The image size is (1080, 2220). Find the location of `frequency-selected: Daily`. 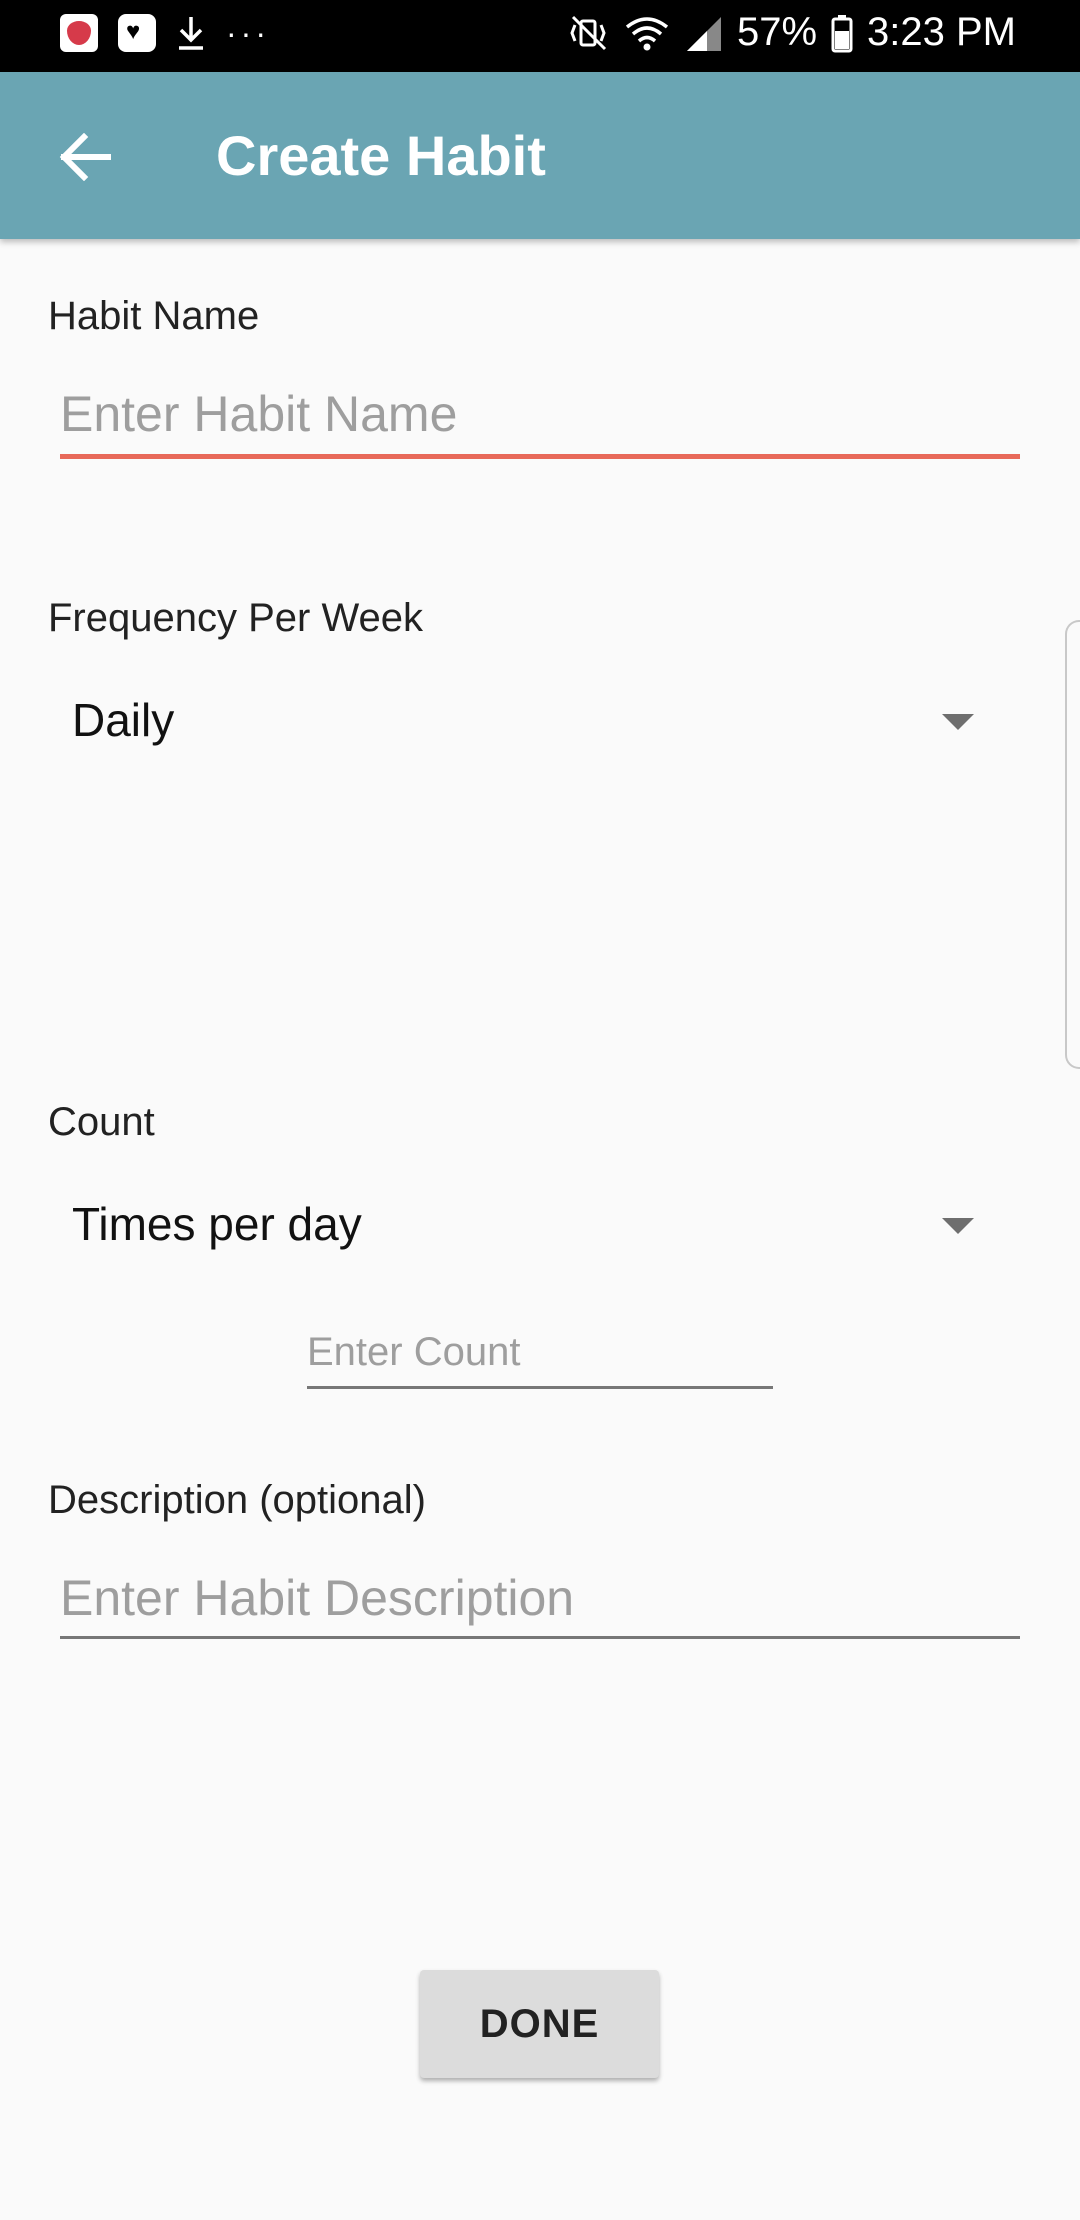

frequency-selected: Daily is located at coordinates (123, 720).